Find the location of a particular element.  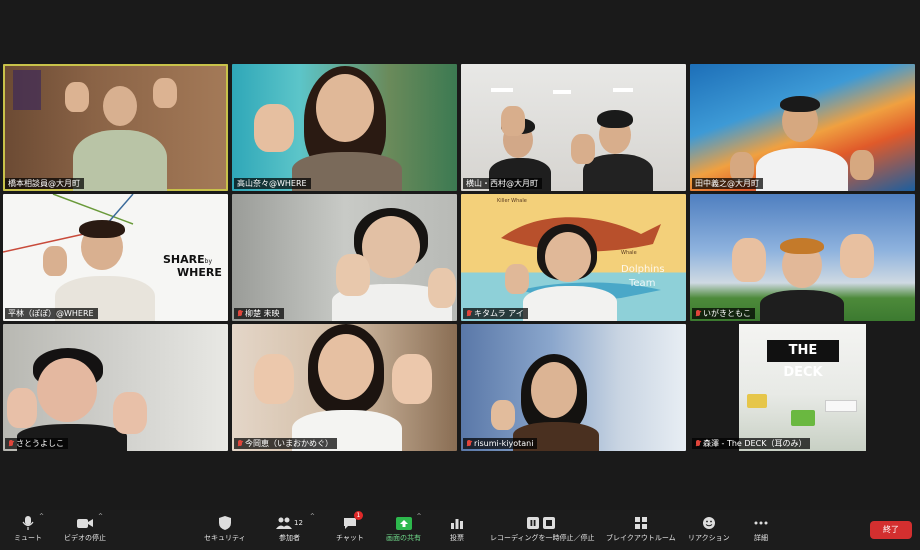

participant-name-tag: キタムラ アイ is located at coordinates (495, 313).